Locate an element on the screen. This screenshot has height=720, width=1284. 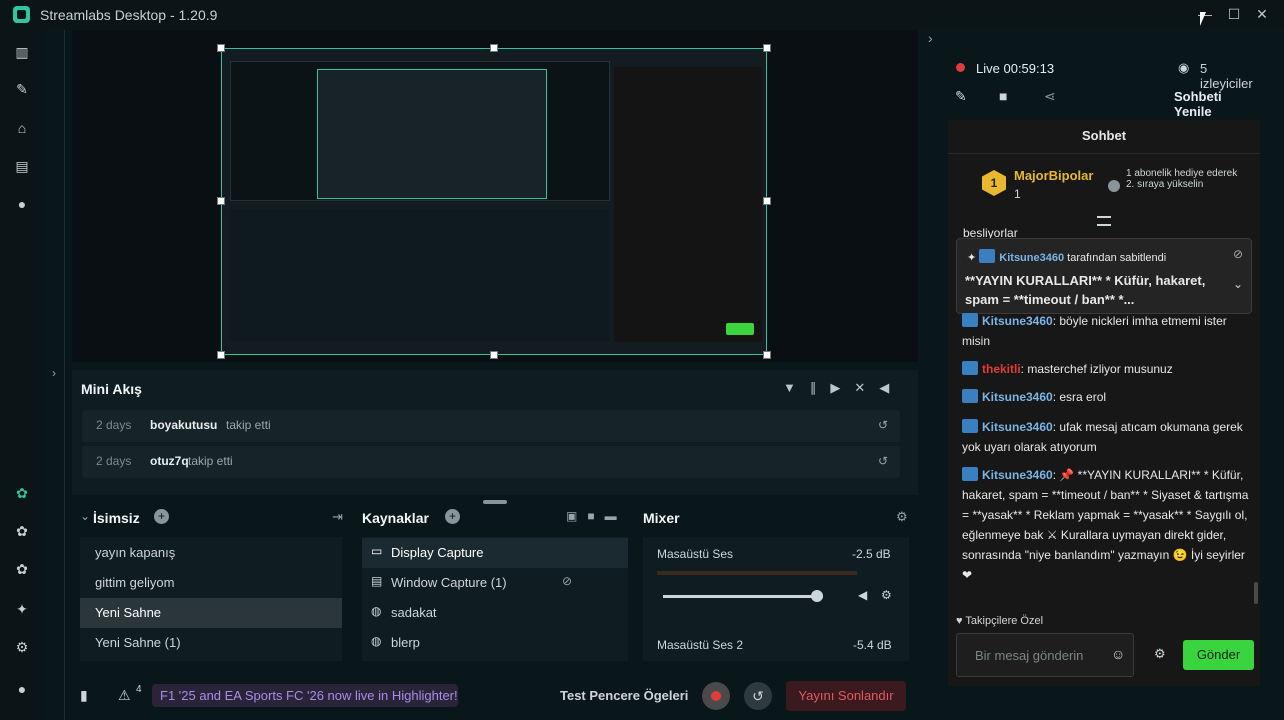
collapse-chat-icon: › is located at coordinates (930, 38).